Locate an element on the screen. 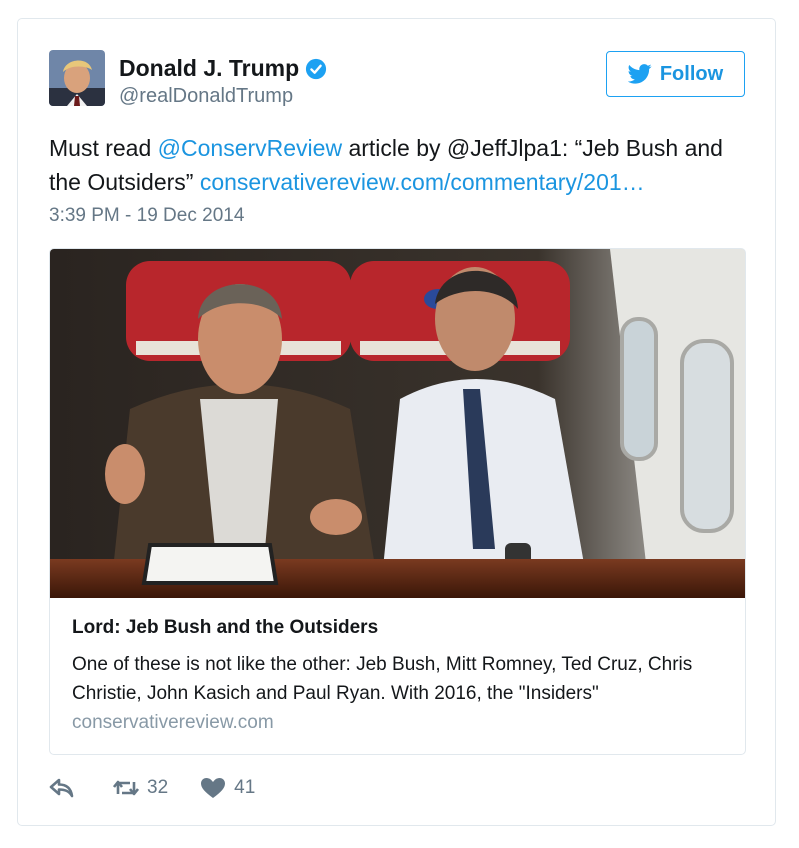  user-name-row: Donald J. Trump is located at coordinates (223, 68).